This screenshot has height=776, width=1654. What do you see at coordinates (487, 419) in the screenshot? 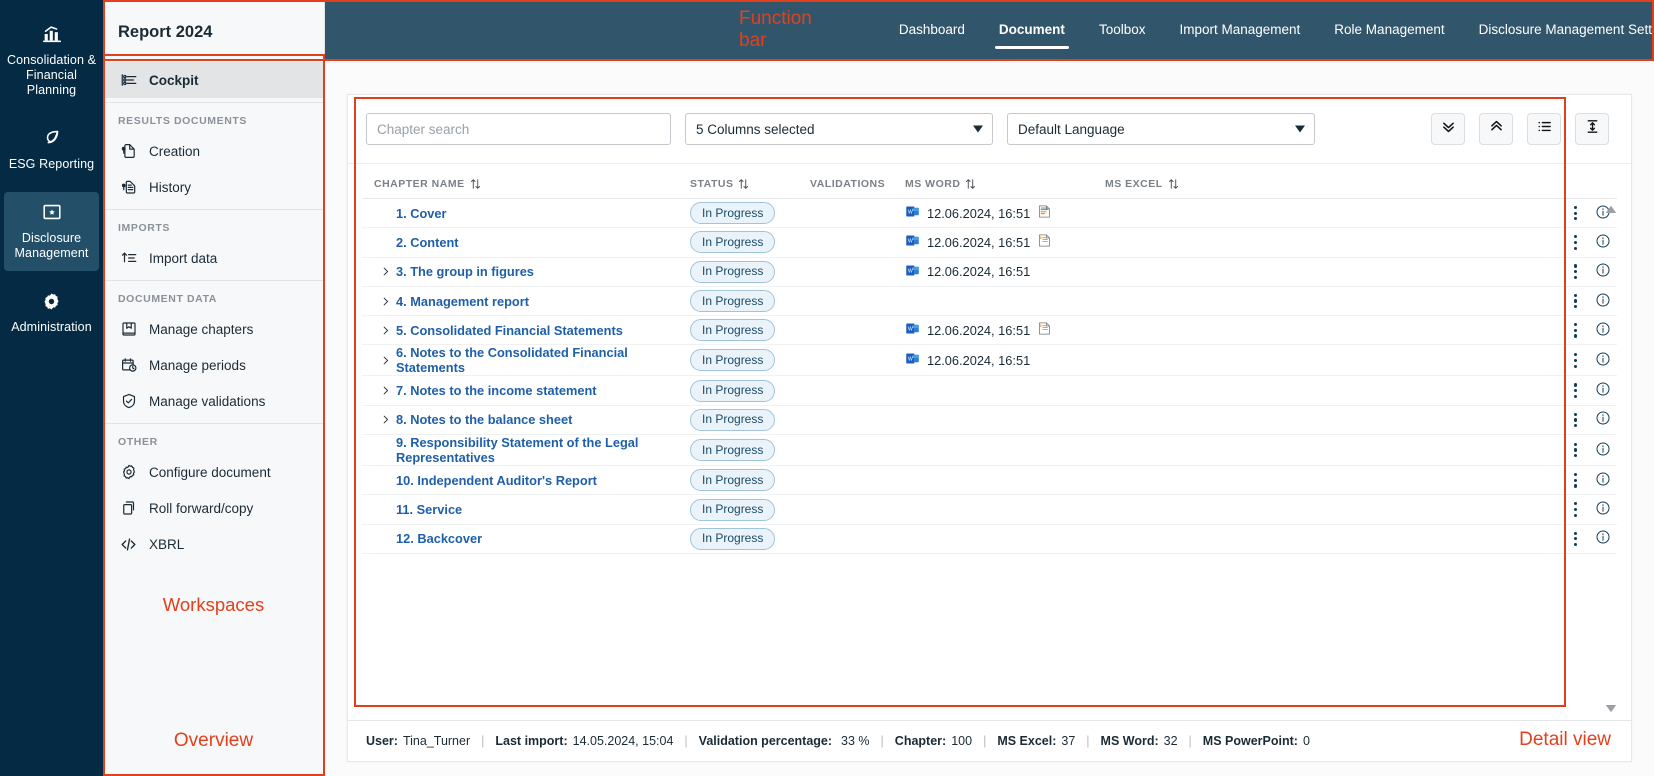
I see `chapter-name-link: 8. Notes to the balance sheet` at bounding box center [487, 419].